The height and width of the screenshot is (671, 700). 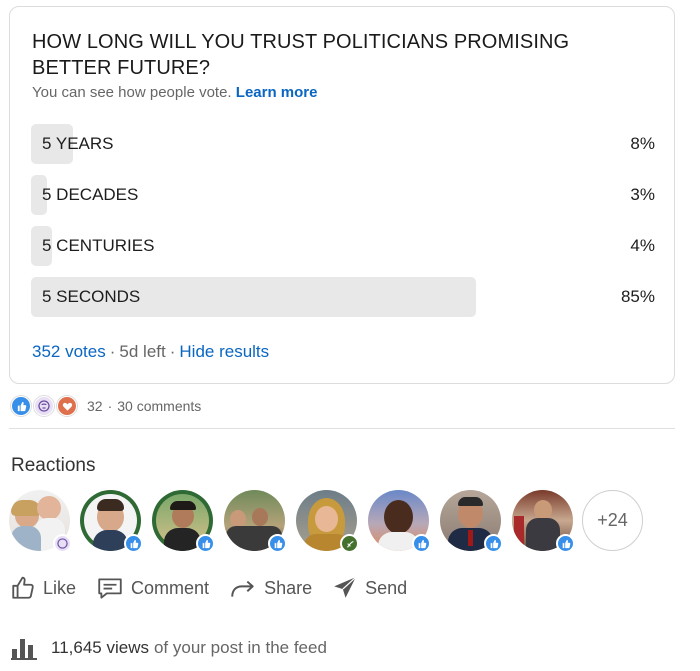 What do you see at coordinates (53, 465) in the screenshot?
I see `reactions-heading: Reactions` at bounding box center [53, 465].